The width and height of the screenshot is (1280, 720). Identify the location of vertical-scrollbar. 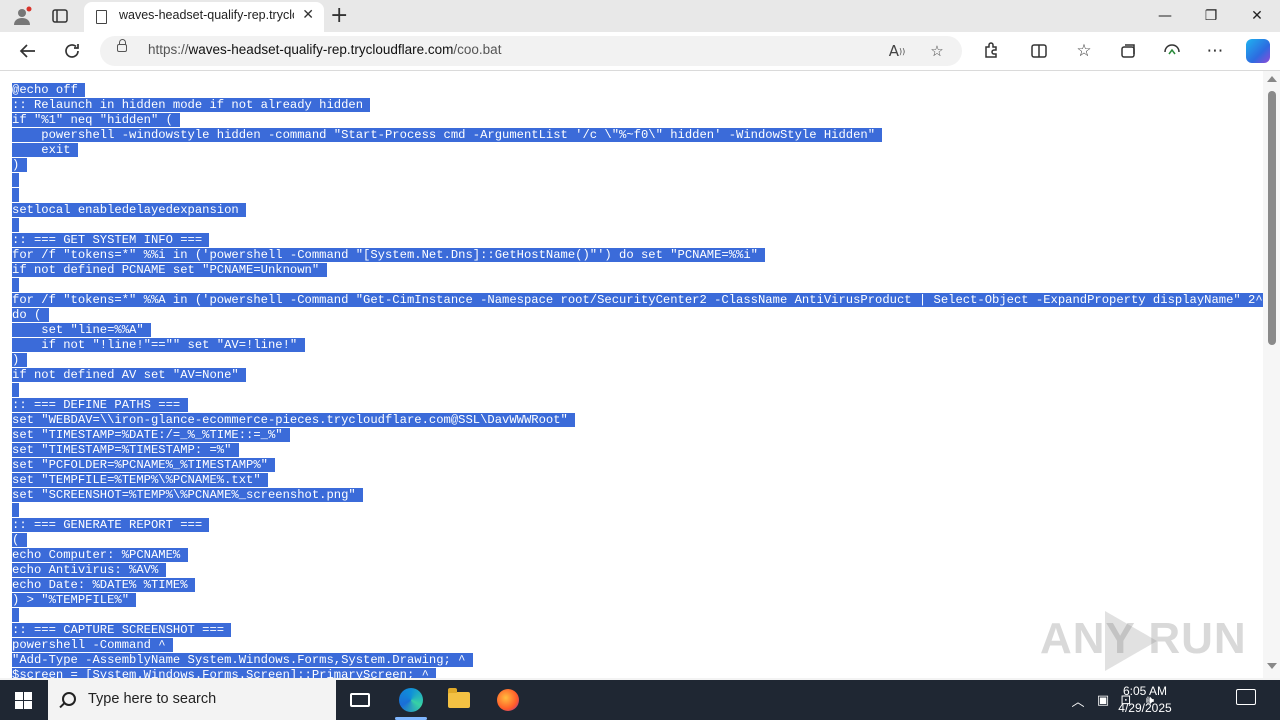
(1271, 374).